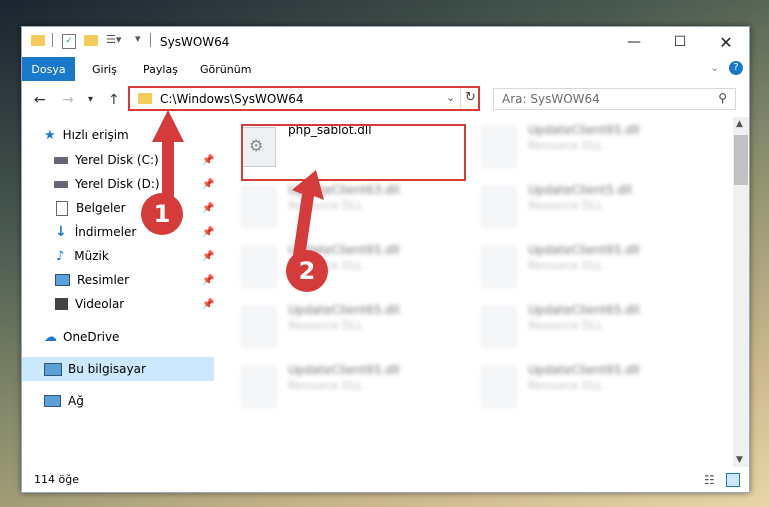 This screenshot has width=769, height=507. What do you see at coordinates (162, 214) in the screenshot?
I see `callout-one: 1` at bounding box center [162, 214].